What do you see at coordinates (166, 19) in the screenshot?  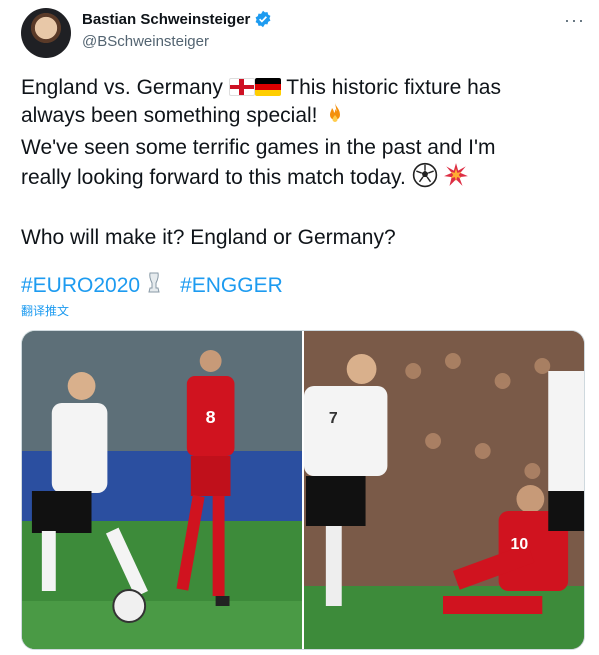 I see `display-name: Bastian Schweinsteiger` at bounding box center [166, 19].